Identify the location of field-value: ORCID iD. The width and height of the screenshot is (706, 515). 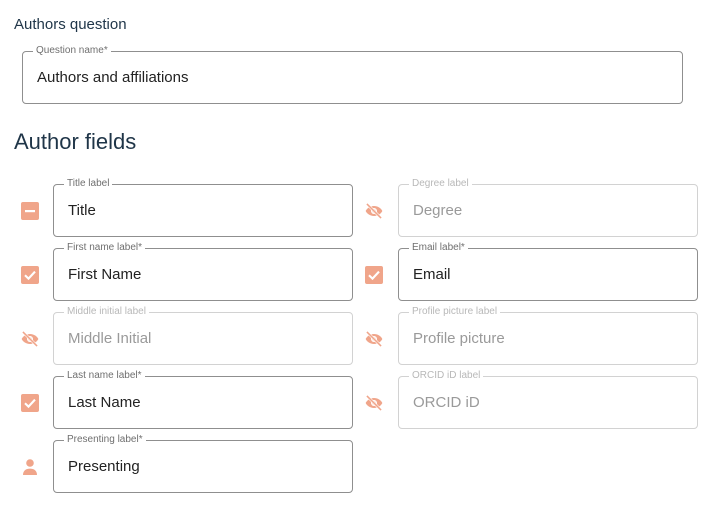
(446, 402).